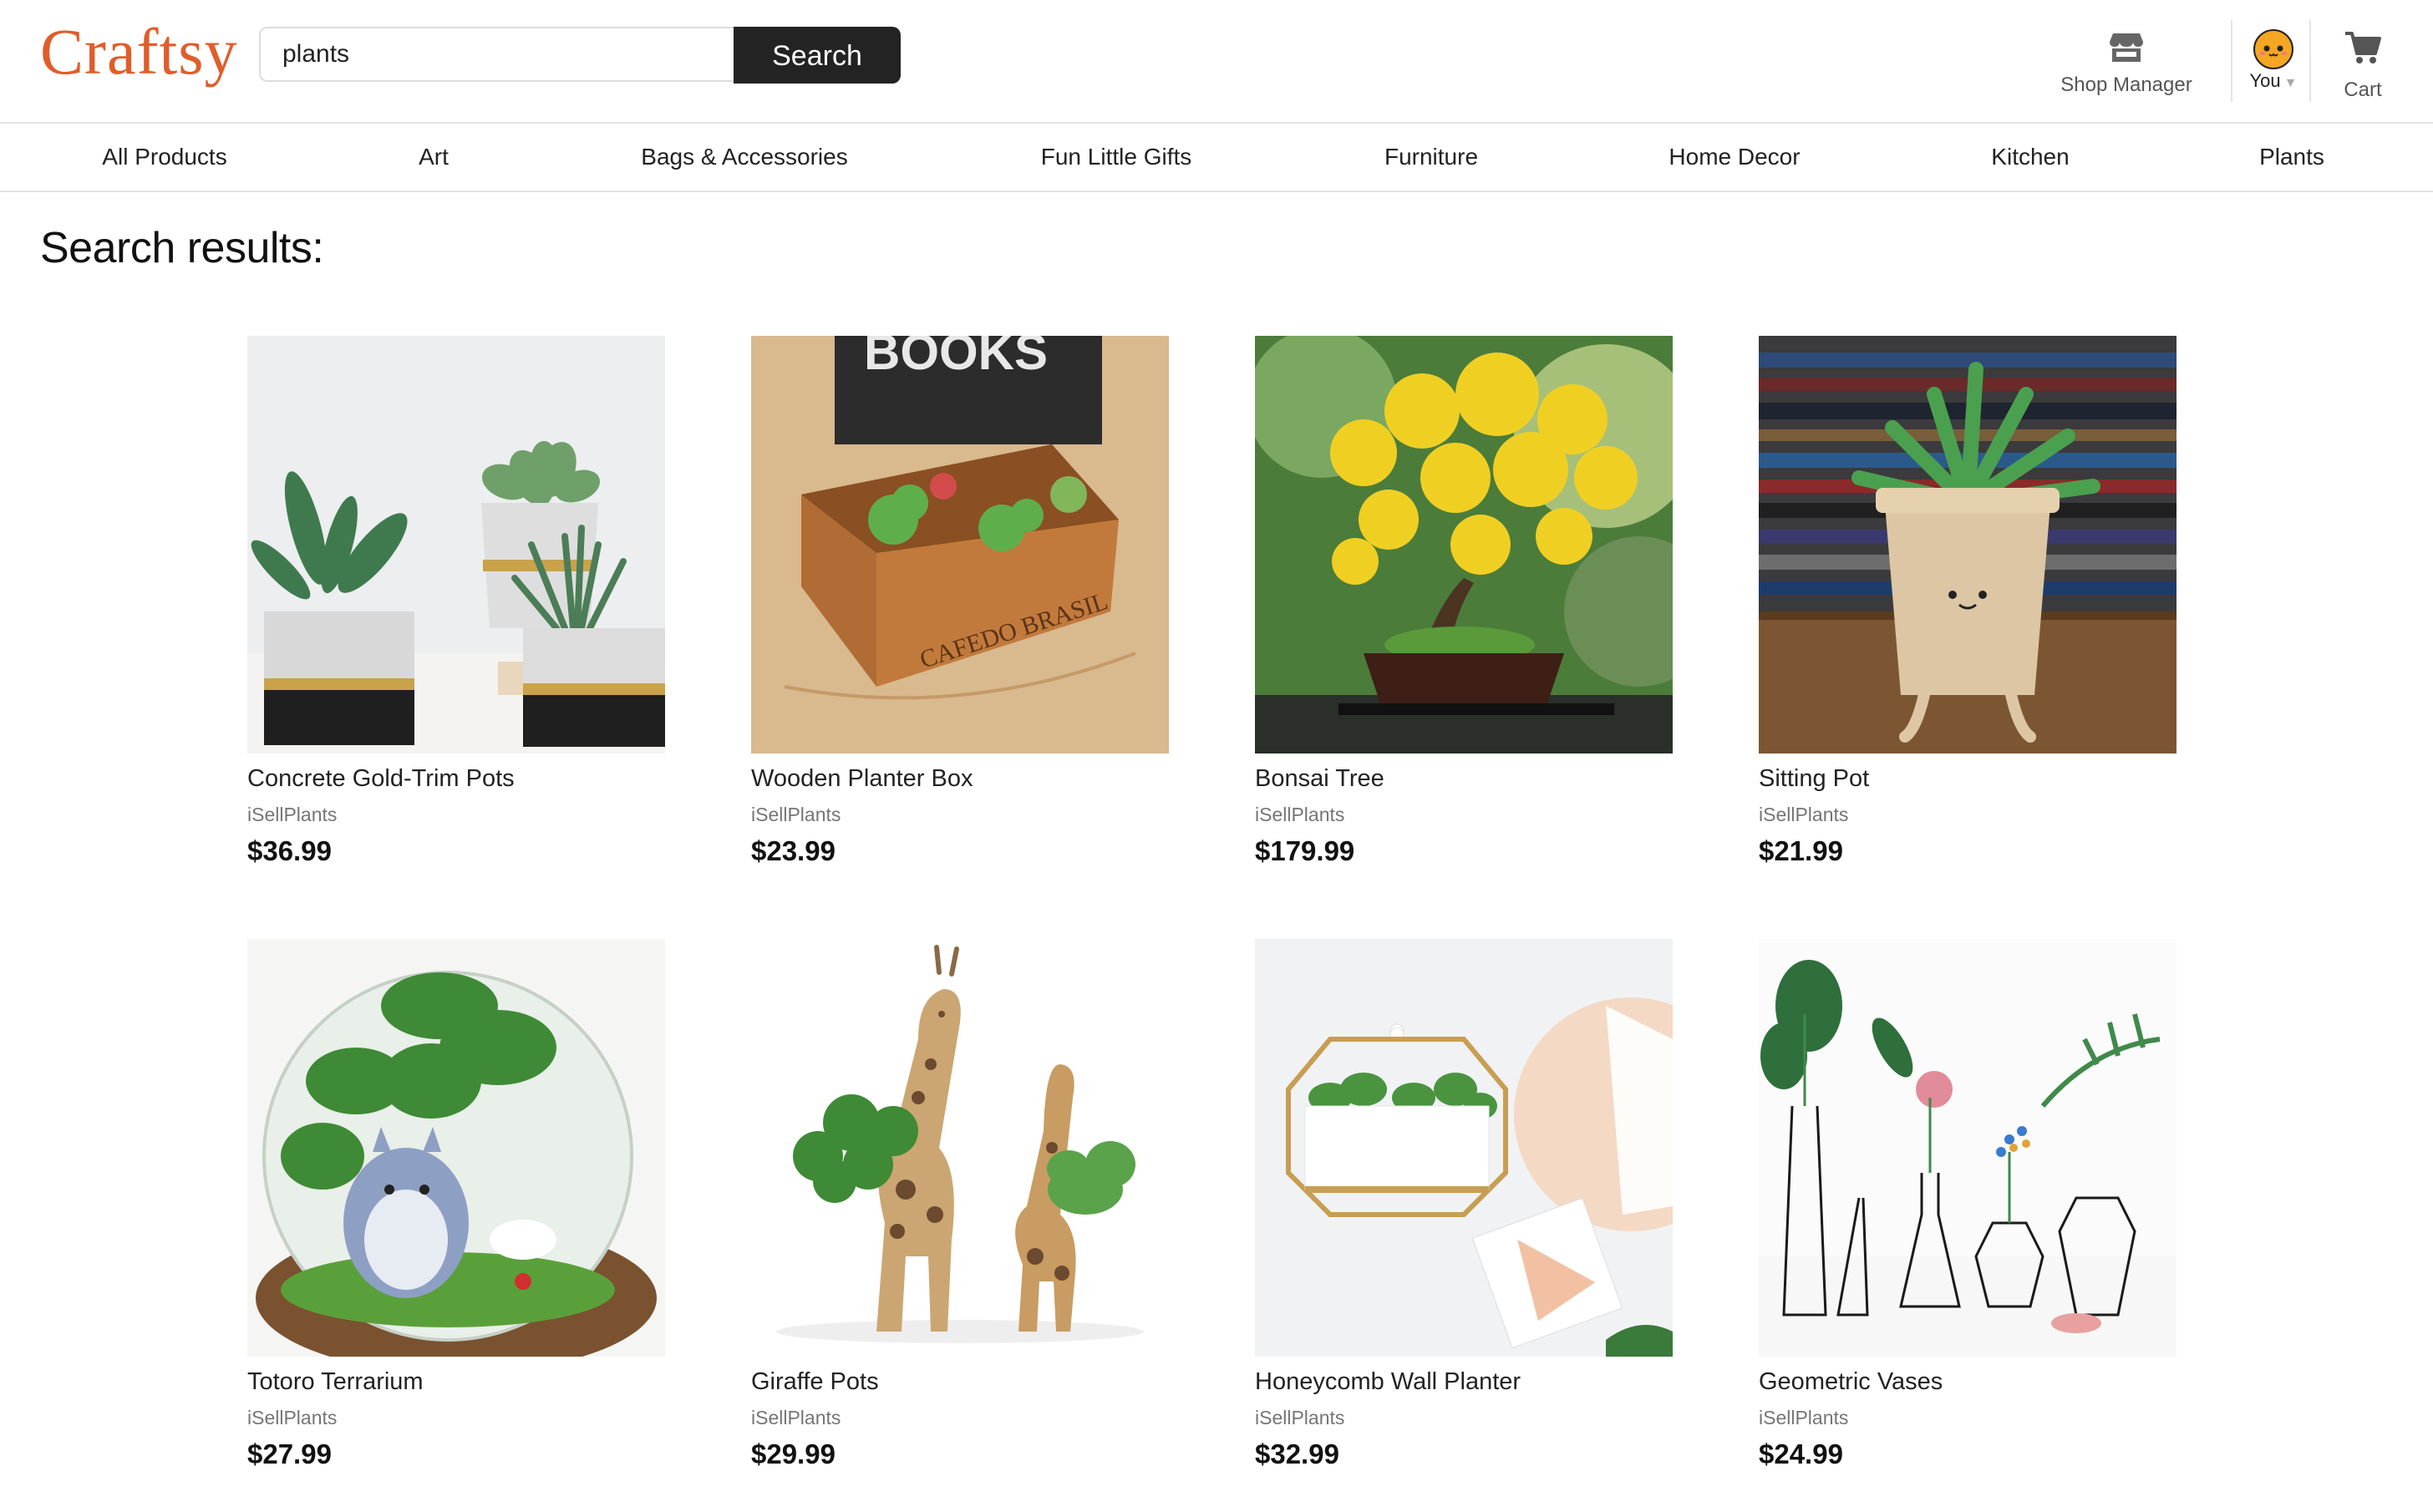  Describe the element at coordinates (1116, 157) in the screenshot. I see `nav-item-fun-little-gifts: Fun Little Gifts` at that location.